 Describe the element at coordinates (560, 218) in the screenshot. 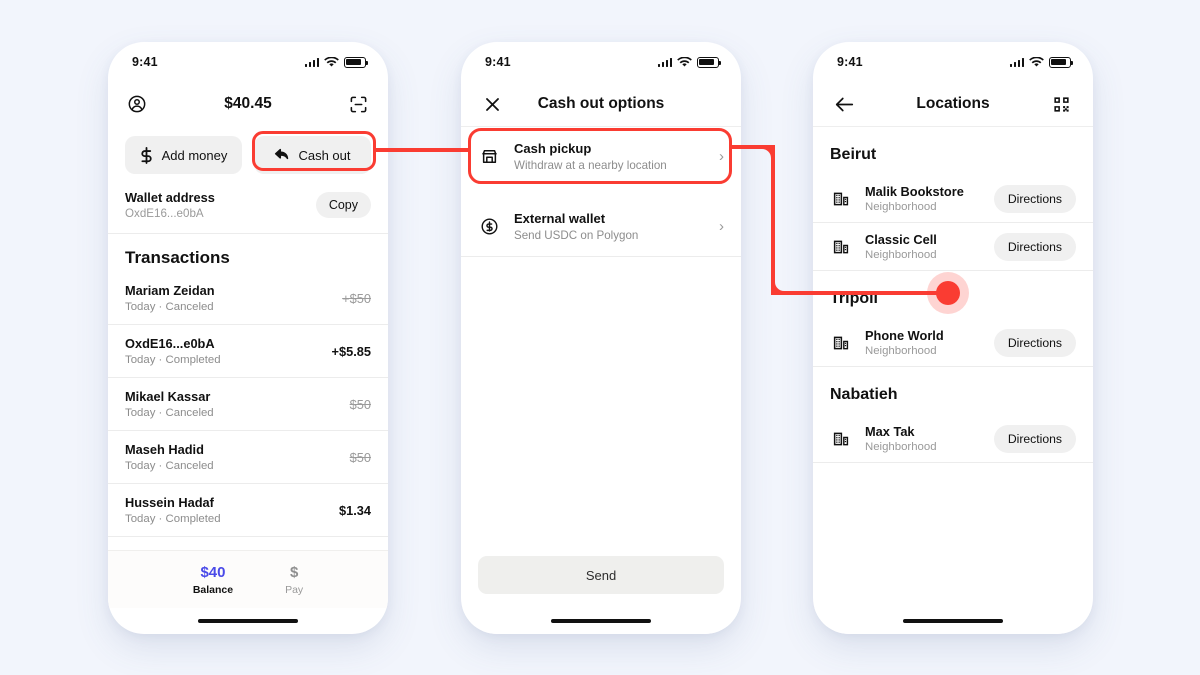

I see `external-wallet-title: External wallet` at that location.